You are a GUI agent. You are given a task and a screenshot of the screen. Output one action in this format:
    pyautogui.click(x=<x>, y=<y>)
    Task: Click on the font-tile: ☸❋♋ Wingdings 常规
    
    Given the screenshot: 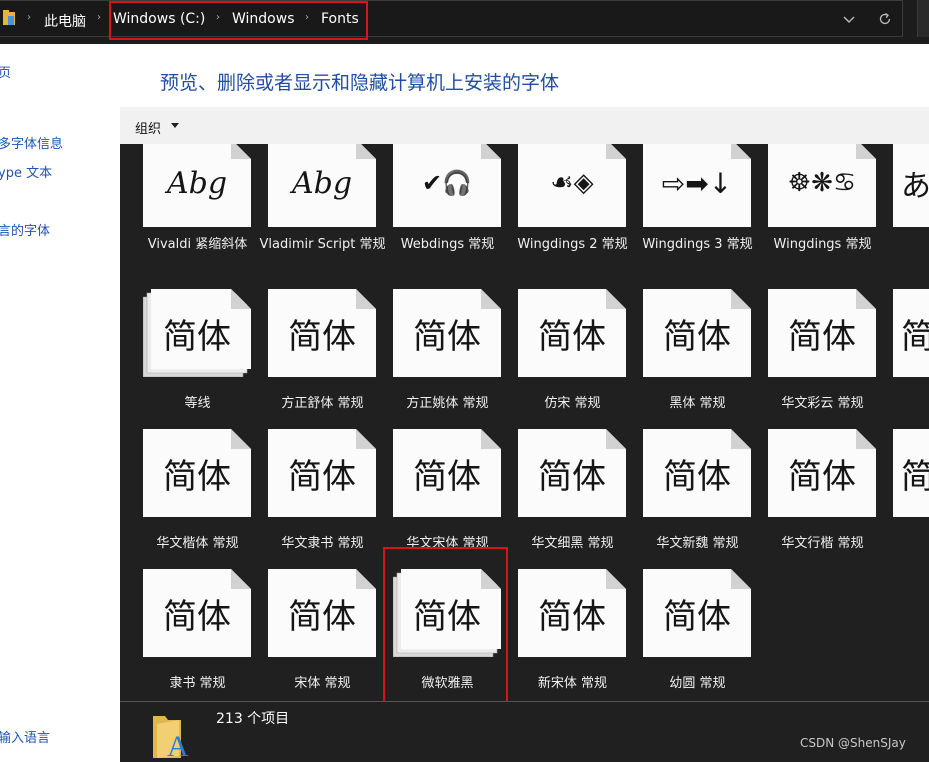 What is the action you would take?
    pyautogui.click(x=810, y=211)
    